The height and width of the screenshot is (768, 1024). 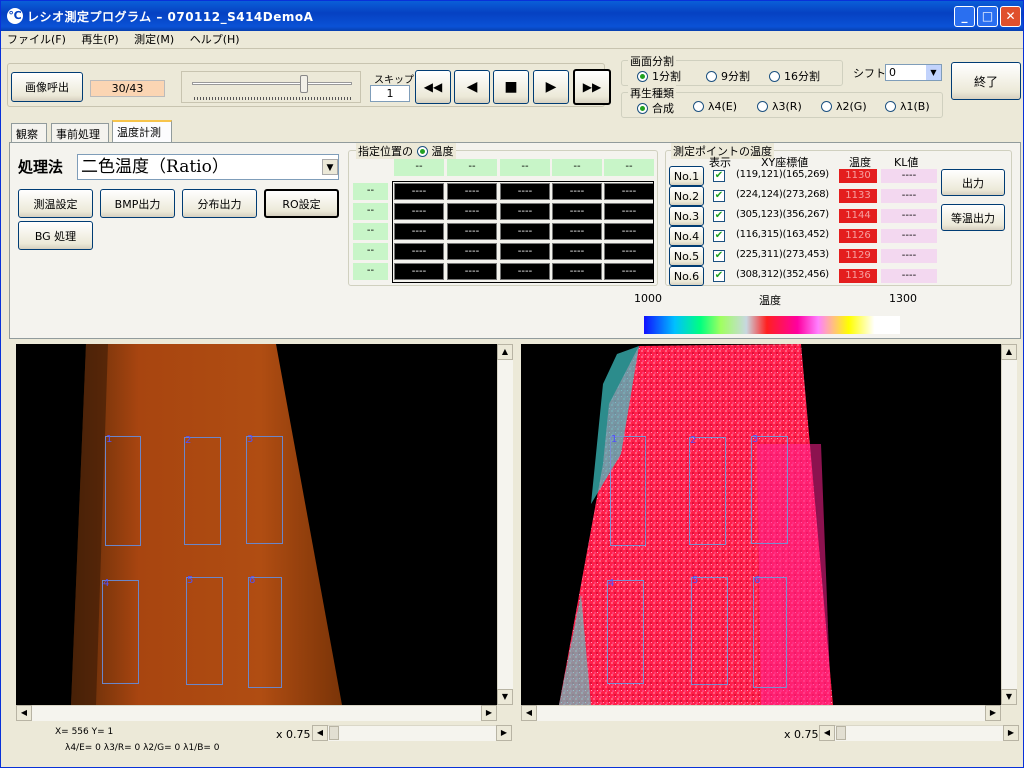 What do you see at coordinates (986, 81) in the screenshot?
I see `exit-button: 終了` at bounding box center [986, 81].